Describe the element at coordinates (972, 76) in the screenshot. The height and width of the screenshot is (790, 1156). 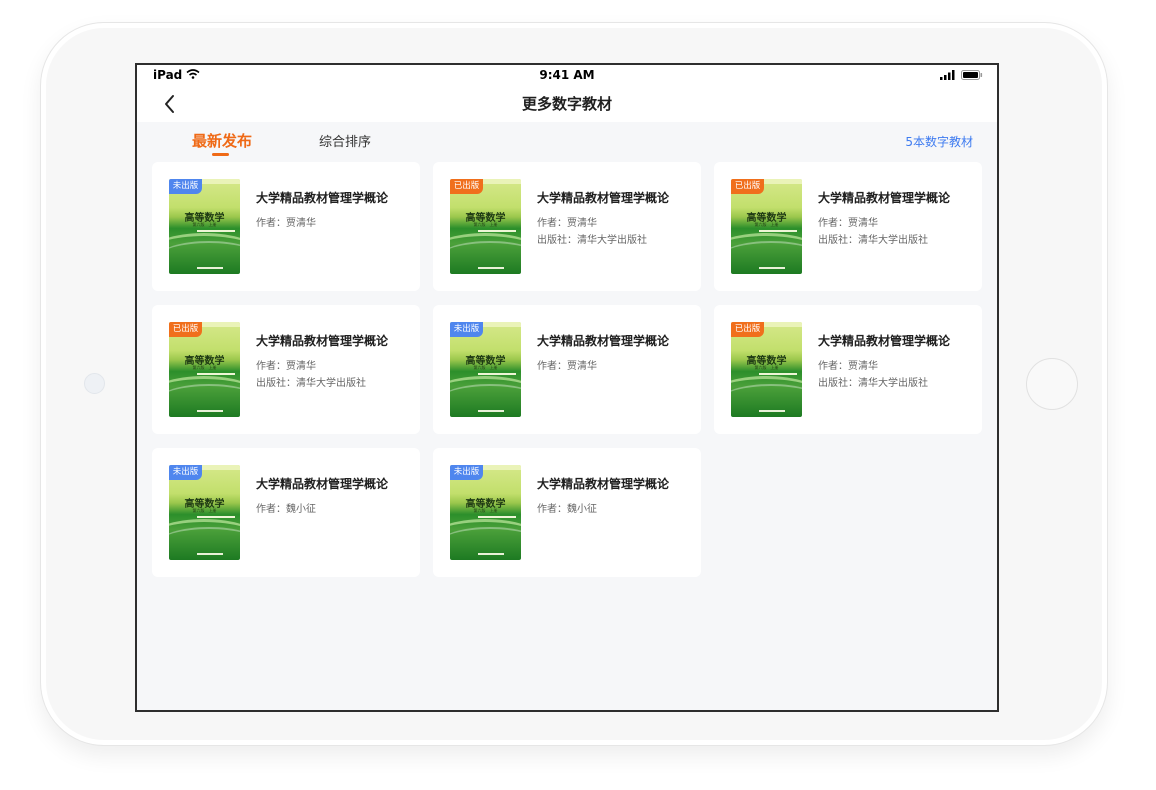
I see `battery-icon` at that location.